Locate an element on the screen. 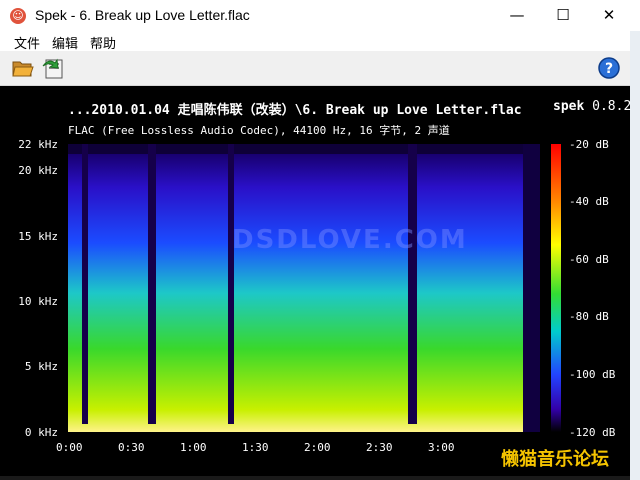  menu-bar: 文件 编辑 帮助 is located at coordinates (315, 41).